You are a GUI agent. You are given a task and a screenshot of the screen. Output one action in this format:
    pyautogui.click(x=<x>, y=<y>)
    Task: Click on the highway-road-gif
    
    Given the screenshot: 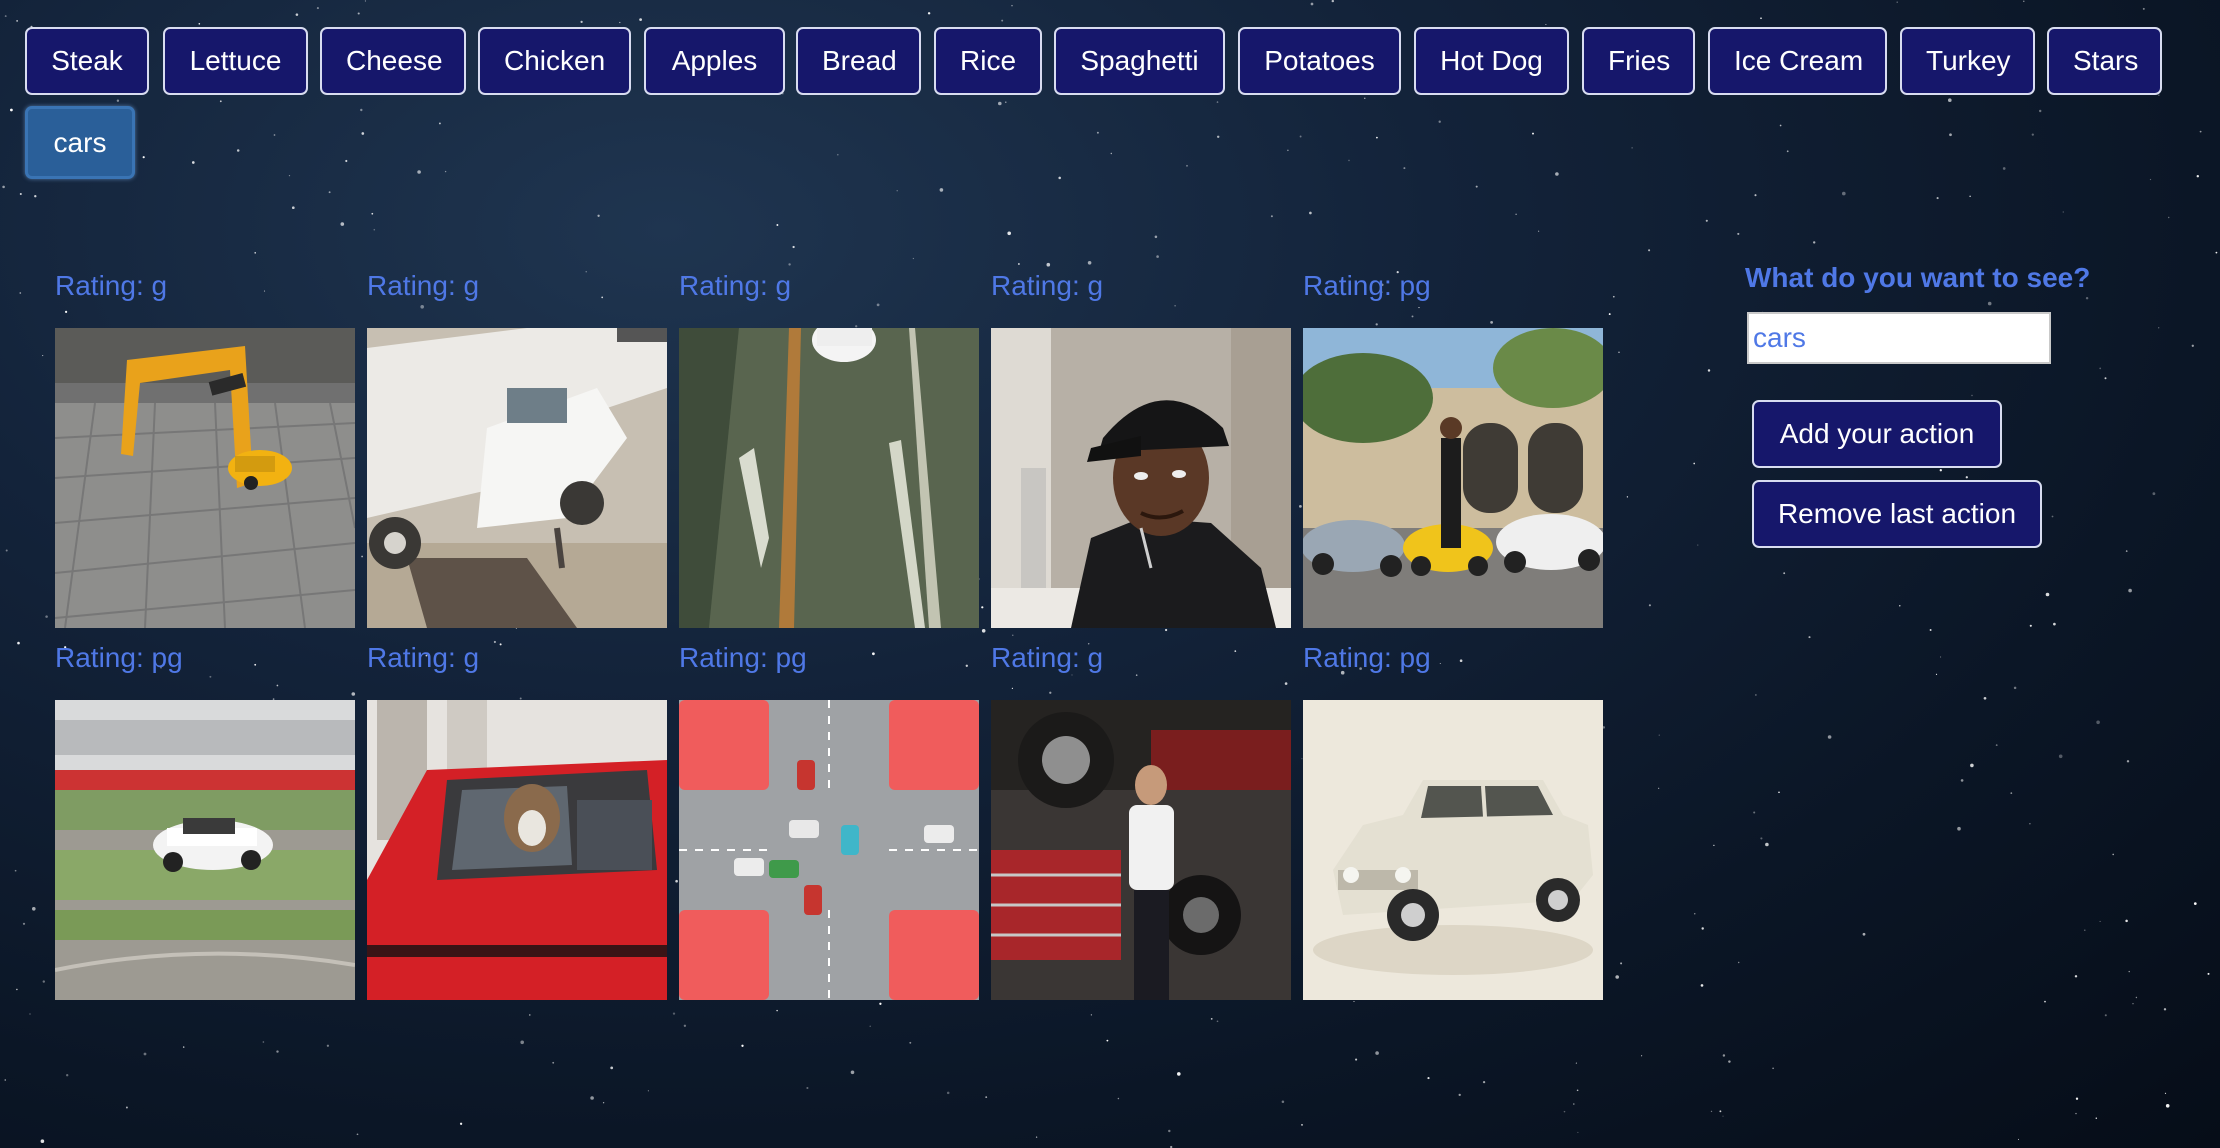 What is the action you would take?
    pyautogui.click(x=829, y=478)
    